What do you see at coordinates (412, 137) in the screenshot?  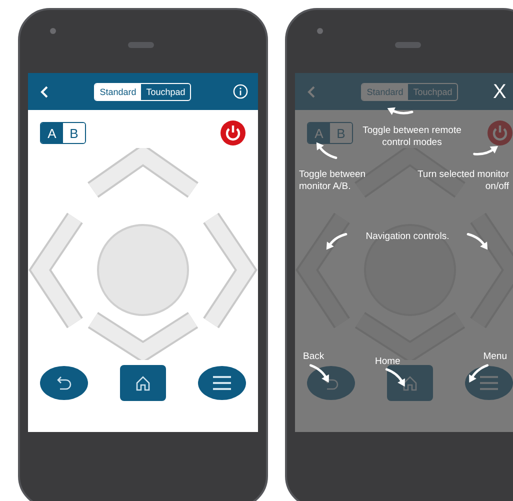 I see `help-label: Toggle between remote control modes` at bounding box center [412, 137].